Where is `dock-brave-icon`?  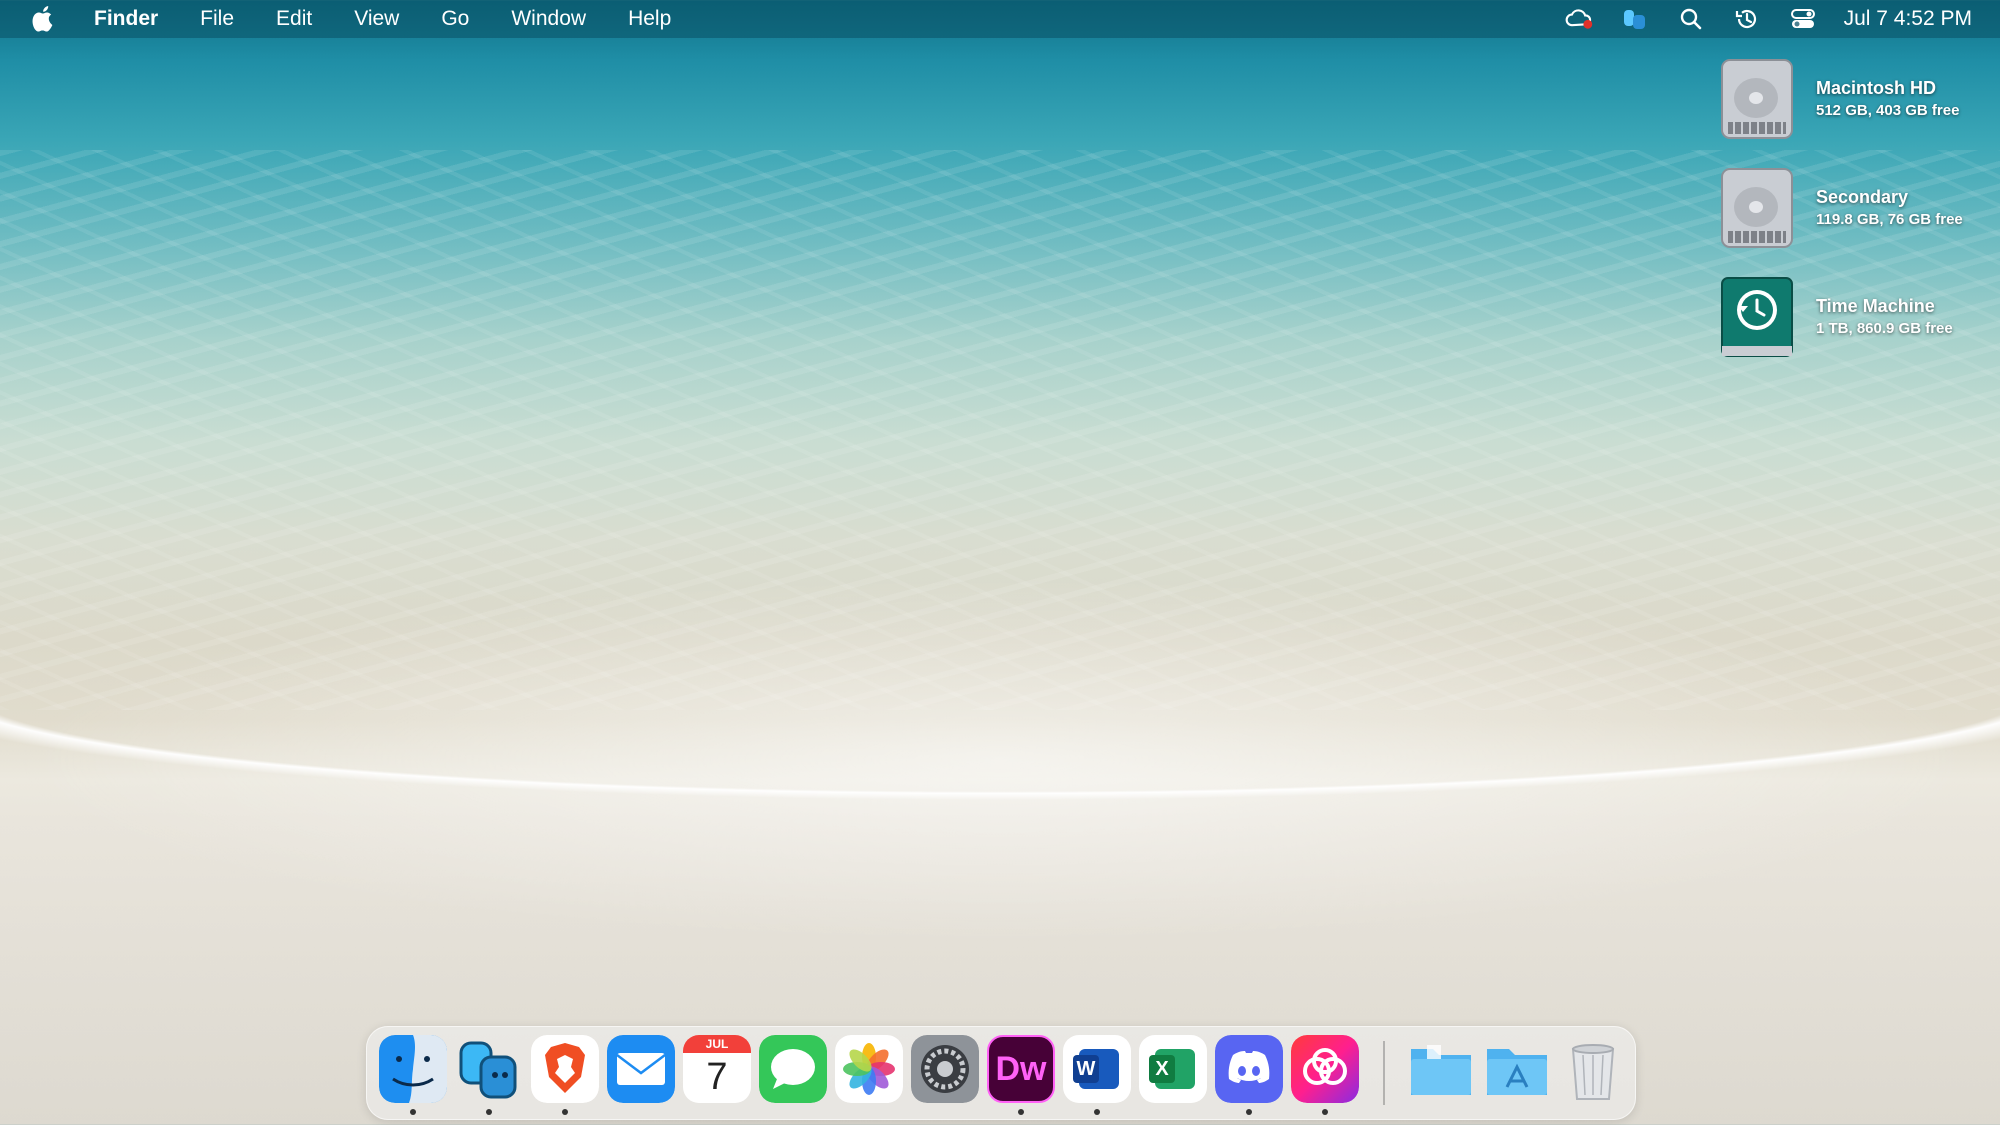
dock-brave-icon is located at coordinates (565, 1069).